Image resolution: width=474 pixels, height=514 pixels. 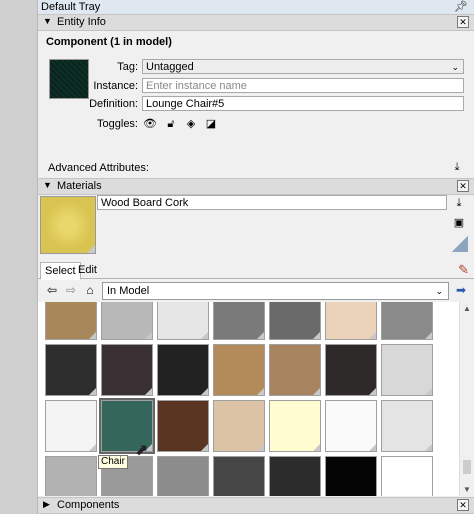 I want to click on default-material-icon, so click(x=460, y=244).